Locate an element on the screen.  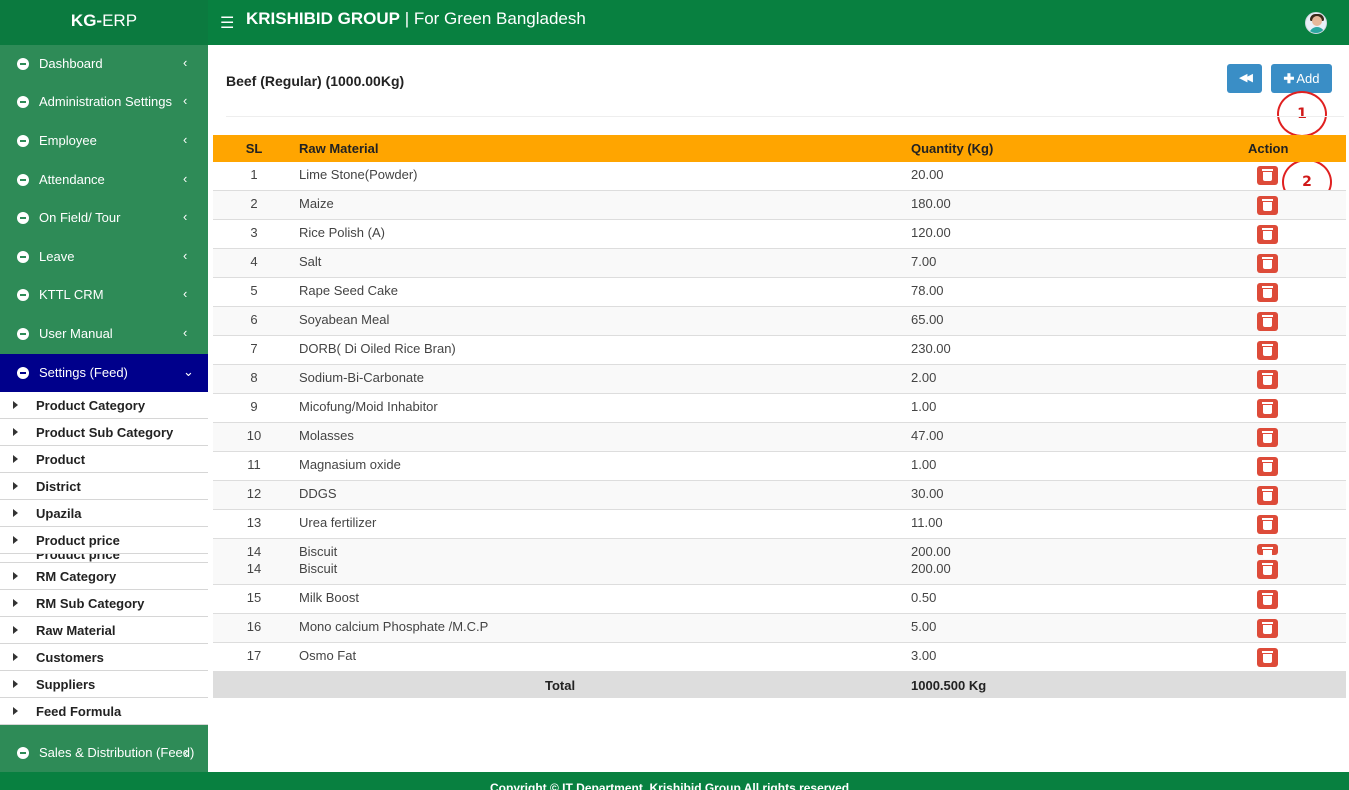
header-quantity: Quantity (Kg) is located at coordinates (952, 148).